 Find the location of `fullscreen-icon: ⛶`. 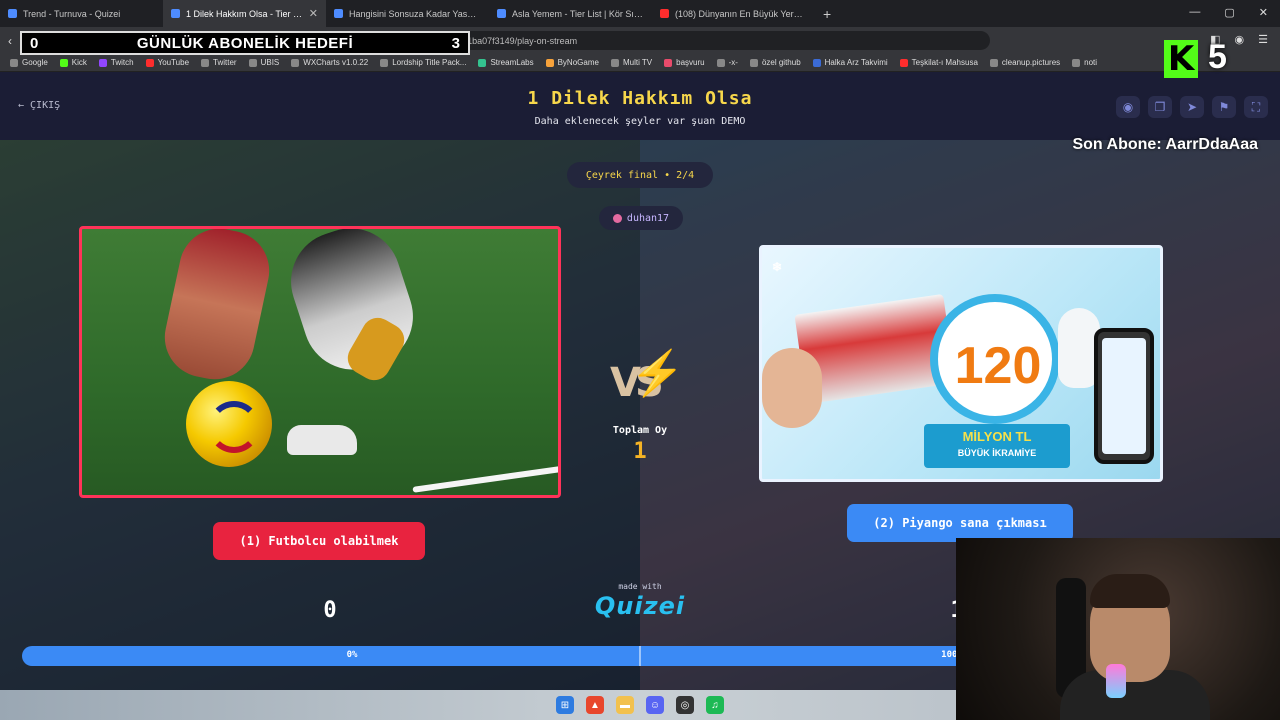

fullscreen-icon: ⛶ is located at coordinates (1256, 107).